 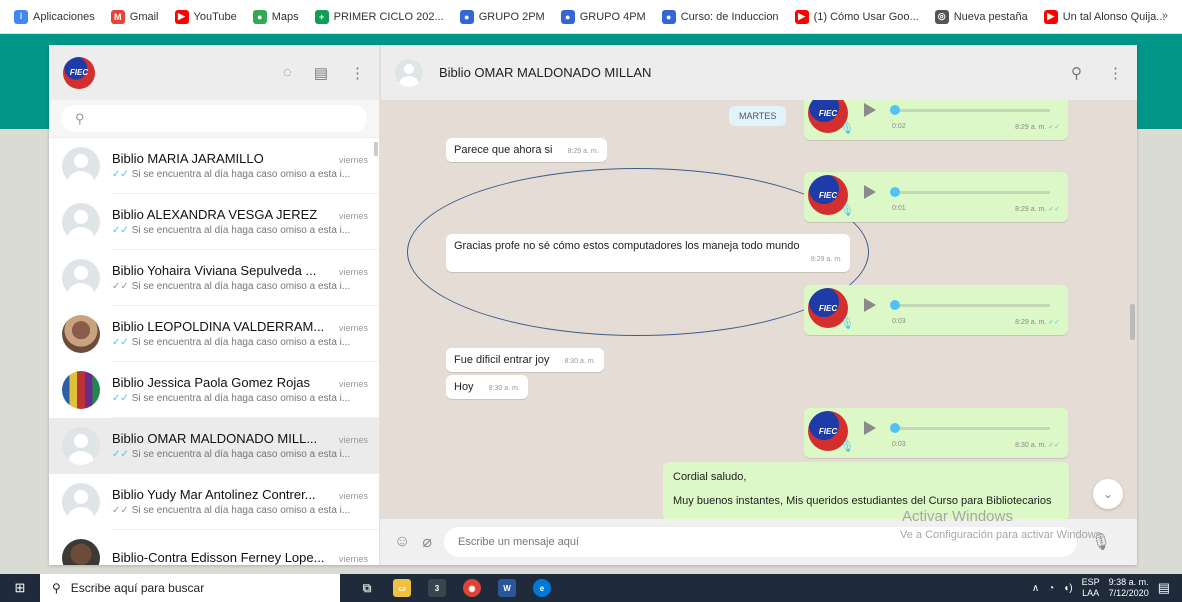 I want to click on bookmark-label: Nueva pestaña, so click(x=990, y=16).